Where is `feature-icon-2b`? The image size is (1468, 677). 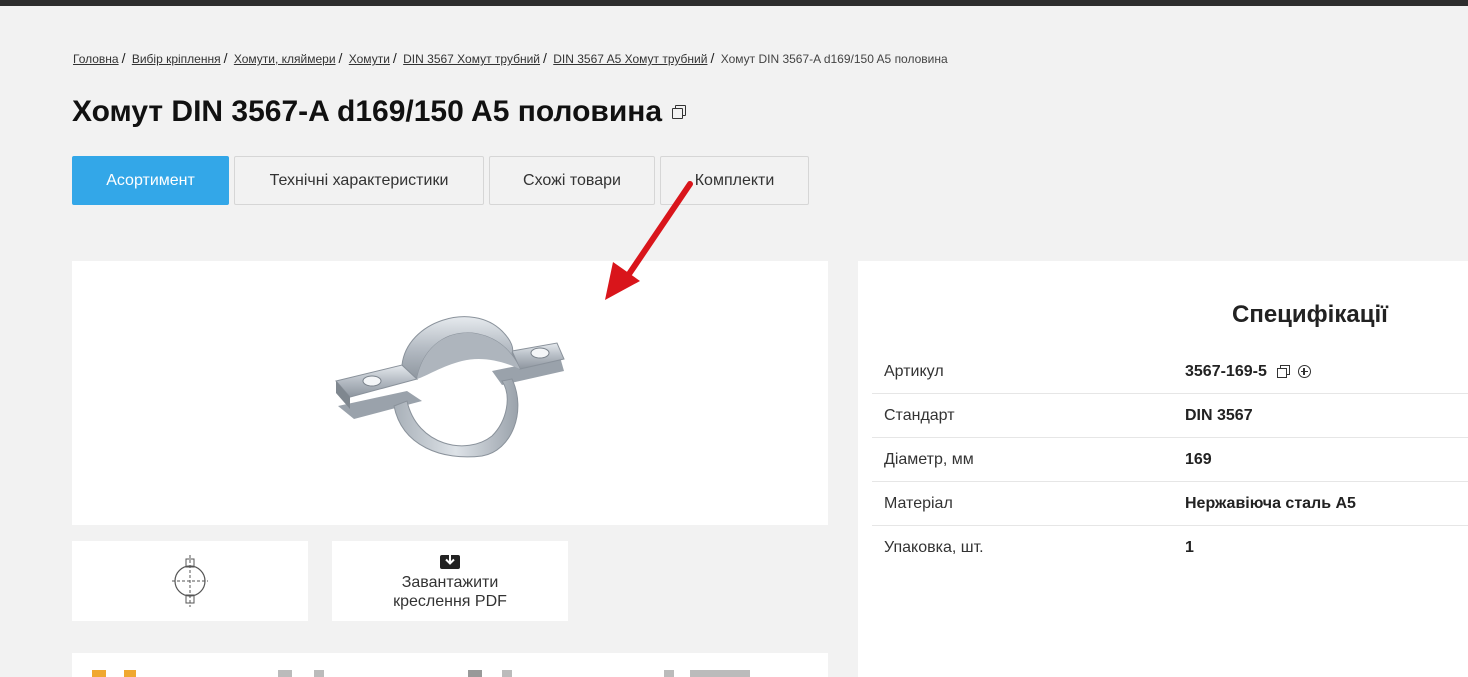 feature-icon-2b is located at coordinates (319, 673).